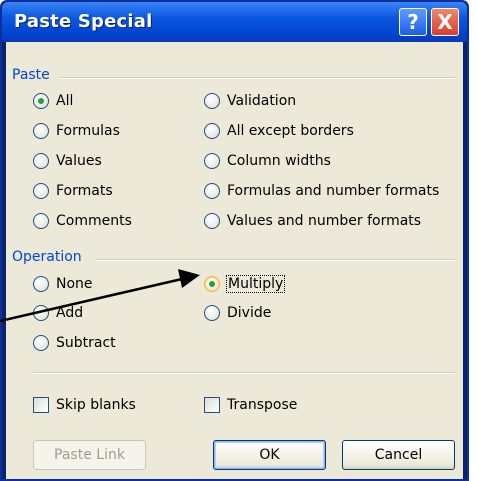  What do you see at coordinates (333, 191) in the screenshot?
I see `radio-label: Formulas and number formats` at bounding box center [333, 191].